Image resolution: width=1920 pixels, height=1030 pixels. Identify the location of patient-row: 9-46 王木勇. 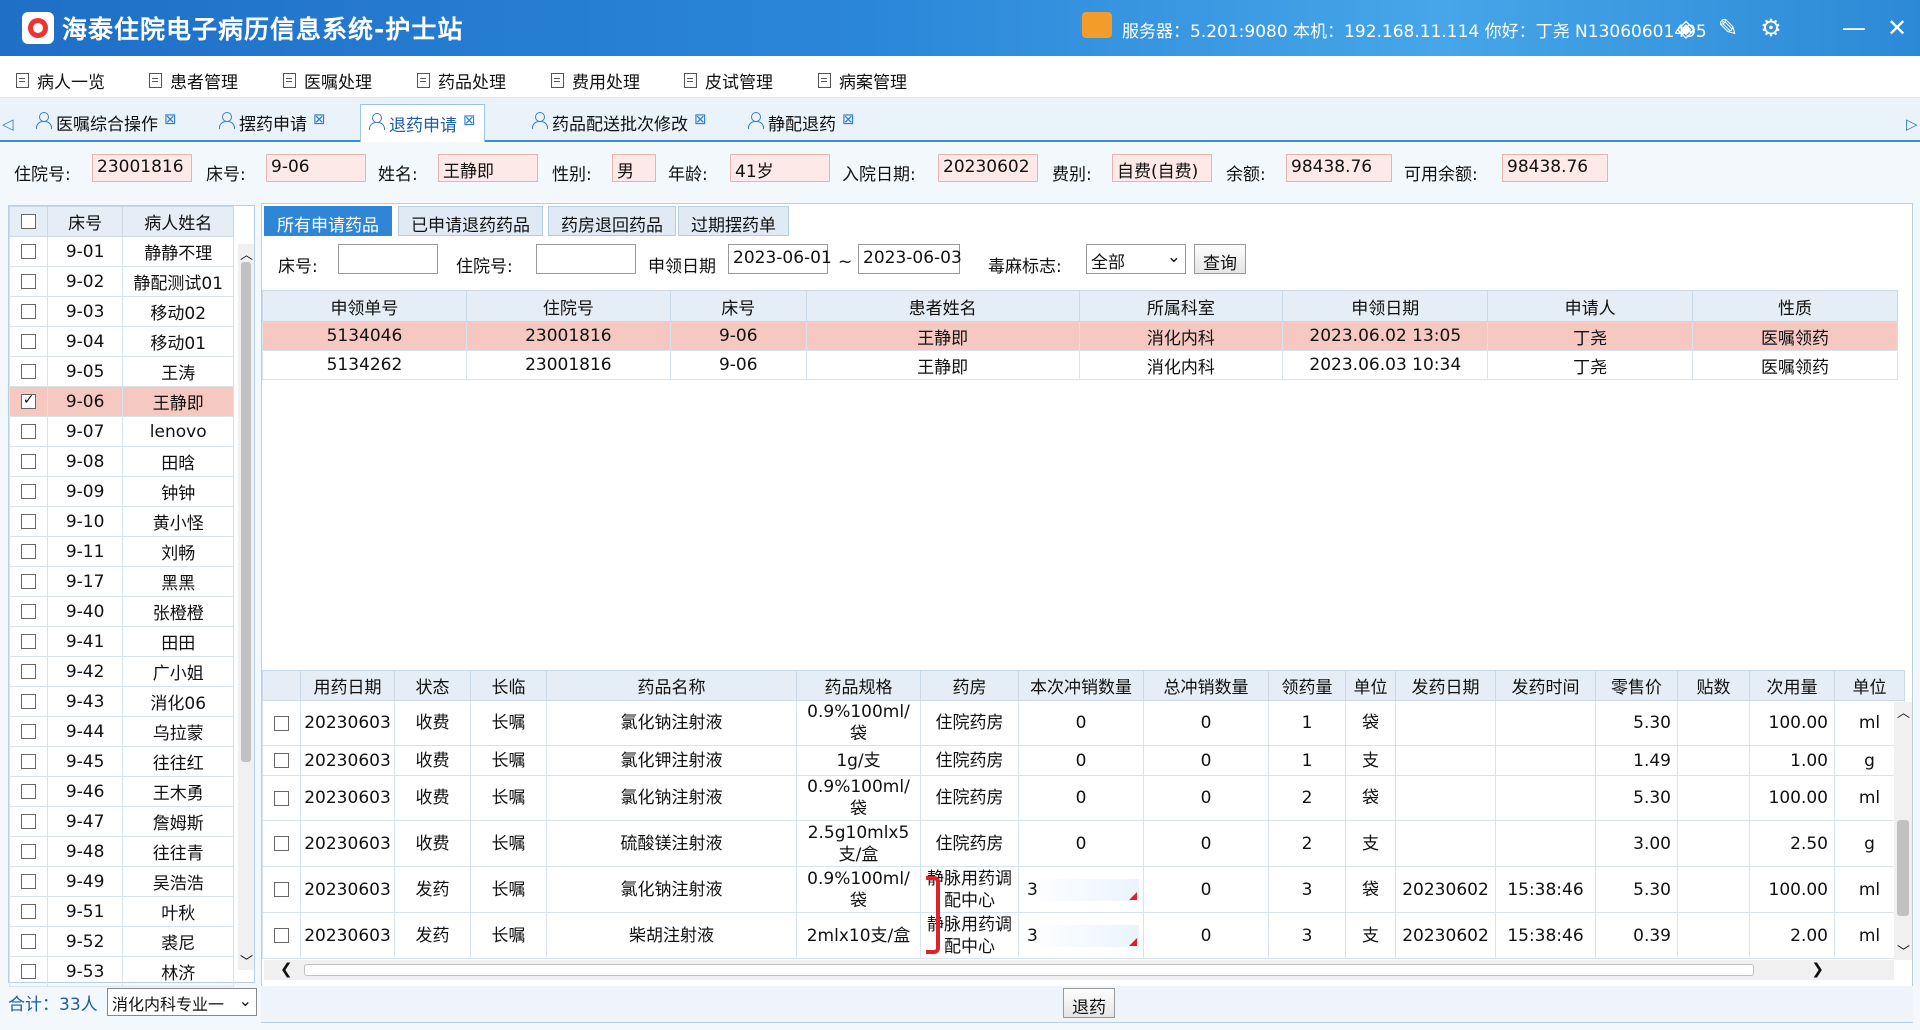
(121, 791).